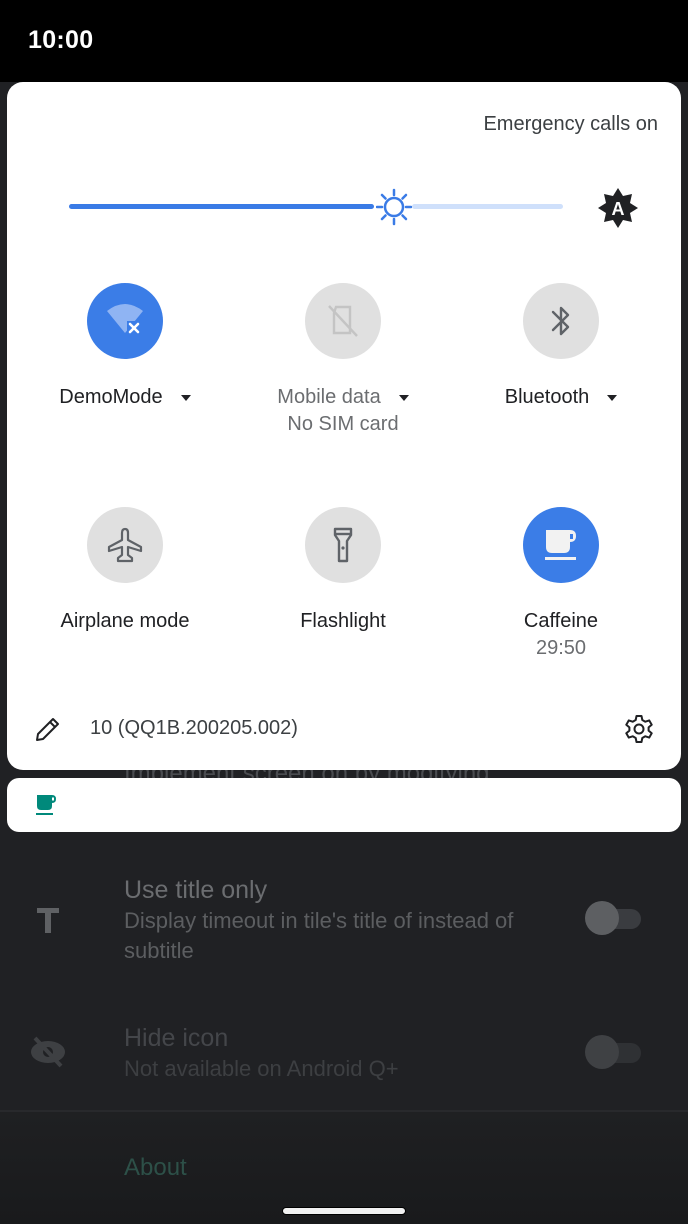  Describe the element at coordinates (125, 321) in the screenshot. I see `wifi-off-icon` at that location.